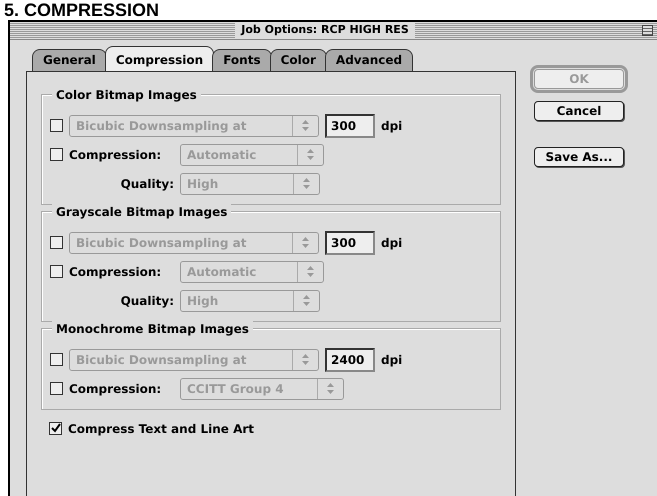 The height and width of the screenshot is (496, 657). I want to click on window-title: Job Options: RCP HIGH RES, so click(325, 30).